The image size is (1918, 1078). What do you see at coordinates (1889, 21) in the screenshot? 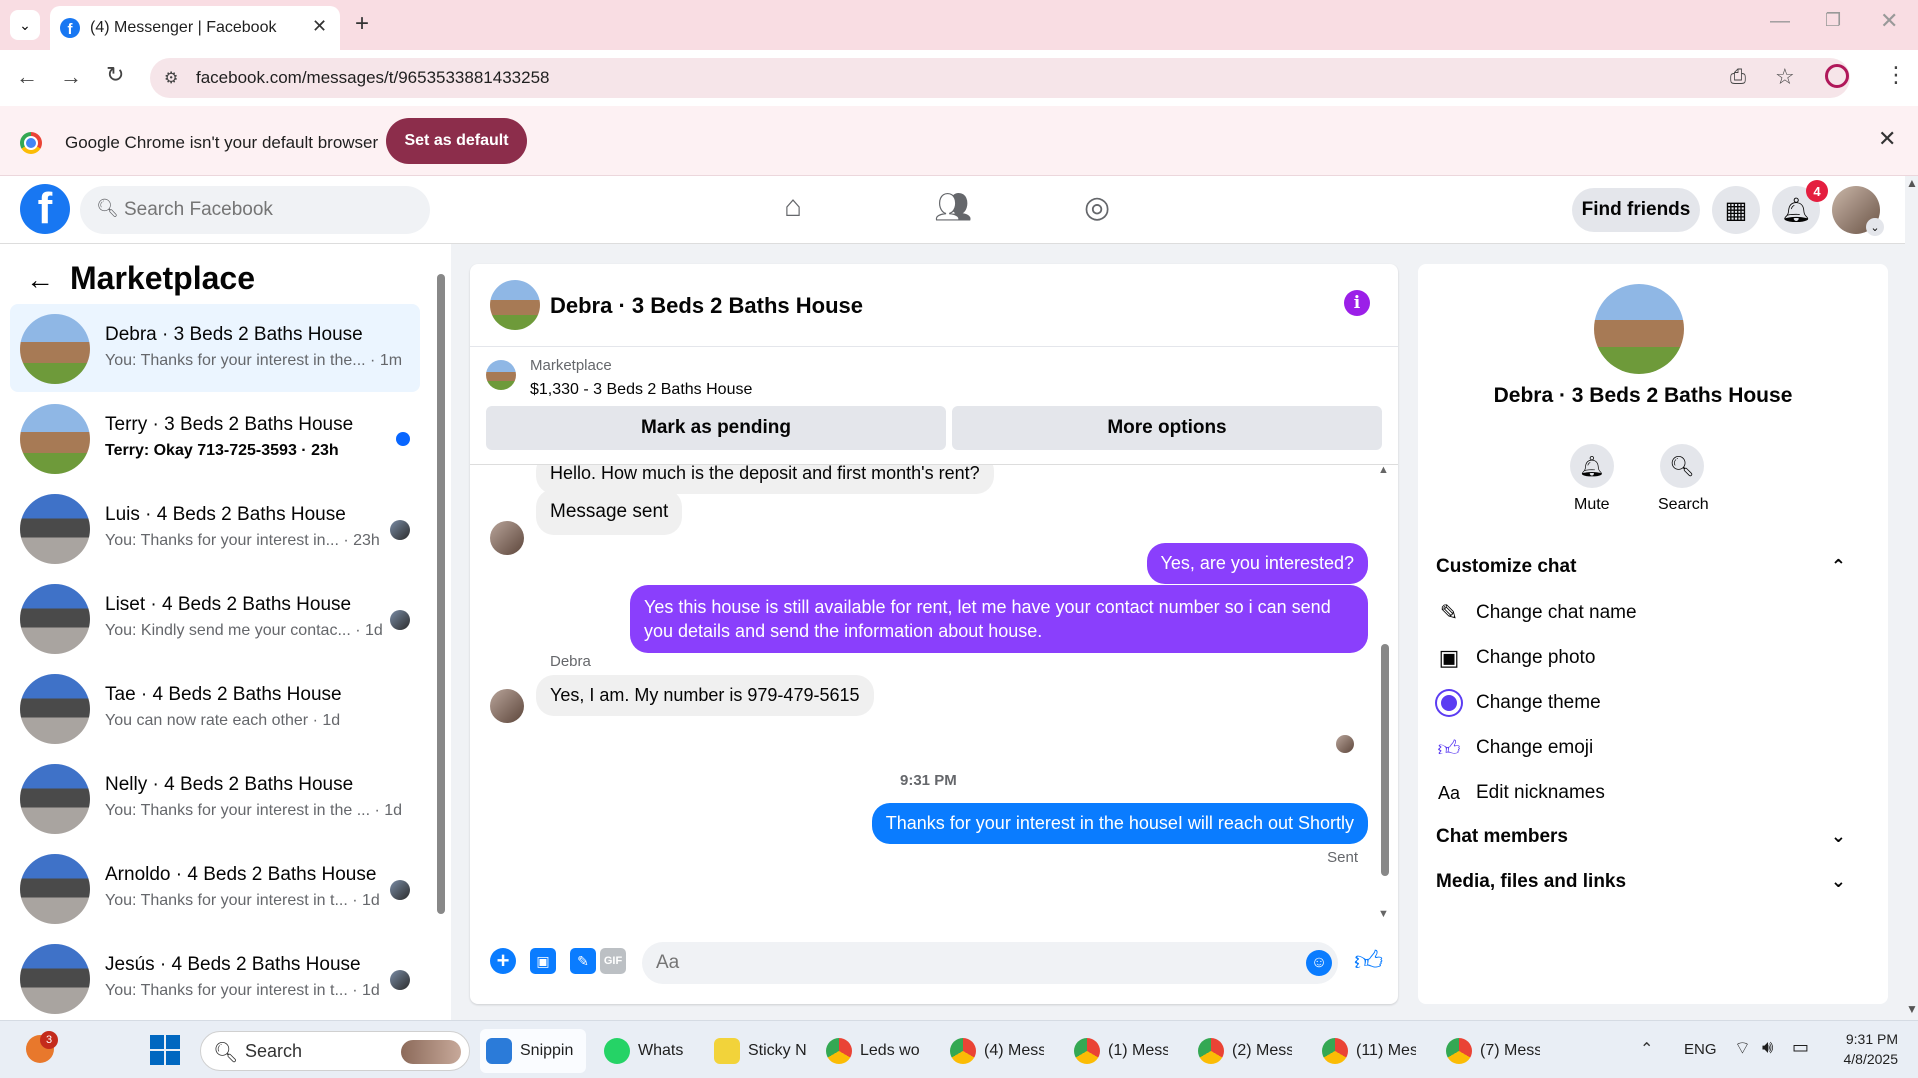
I see `window-close-icon: ✕` at bounding box center [1889, 21].